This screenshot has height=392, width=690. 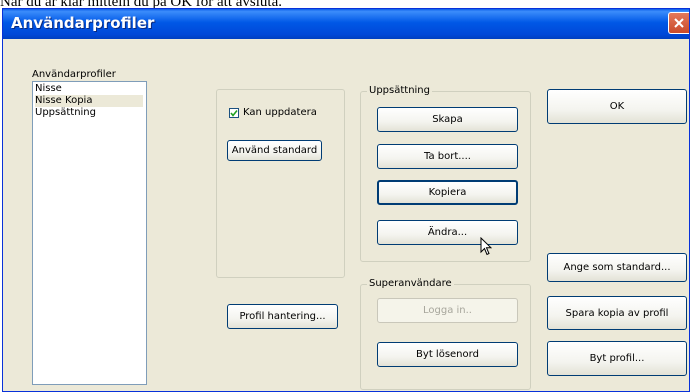 I want to click on profiles-label: Användarprofiler, so click(x=74, y=74).